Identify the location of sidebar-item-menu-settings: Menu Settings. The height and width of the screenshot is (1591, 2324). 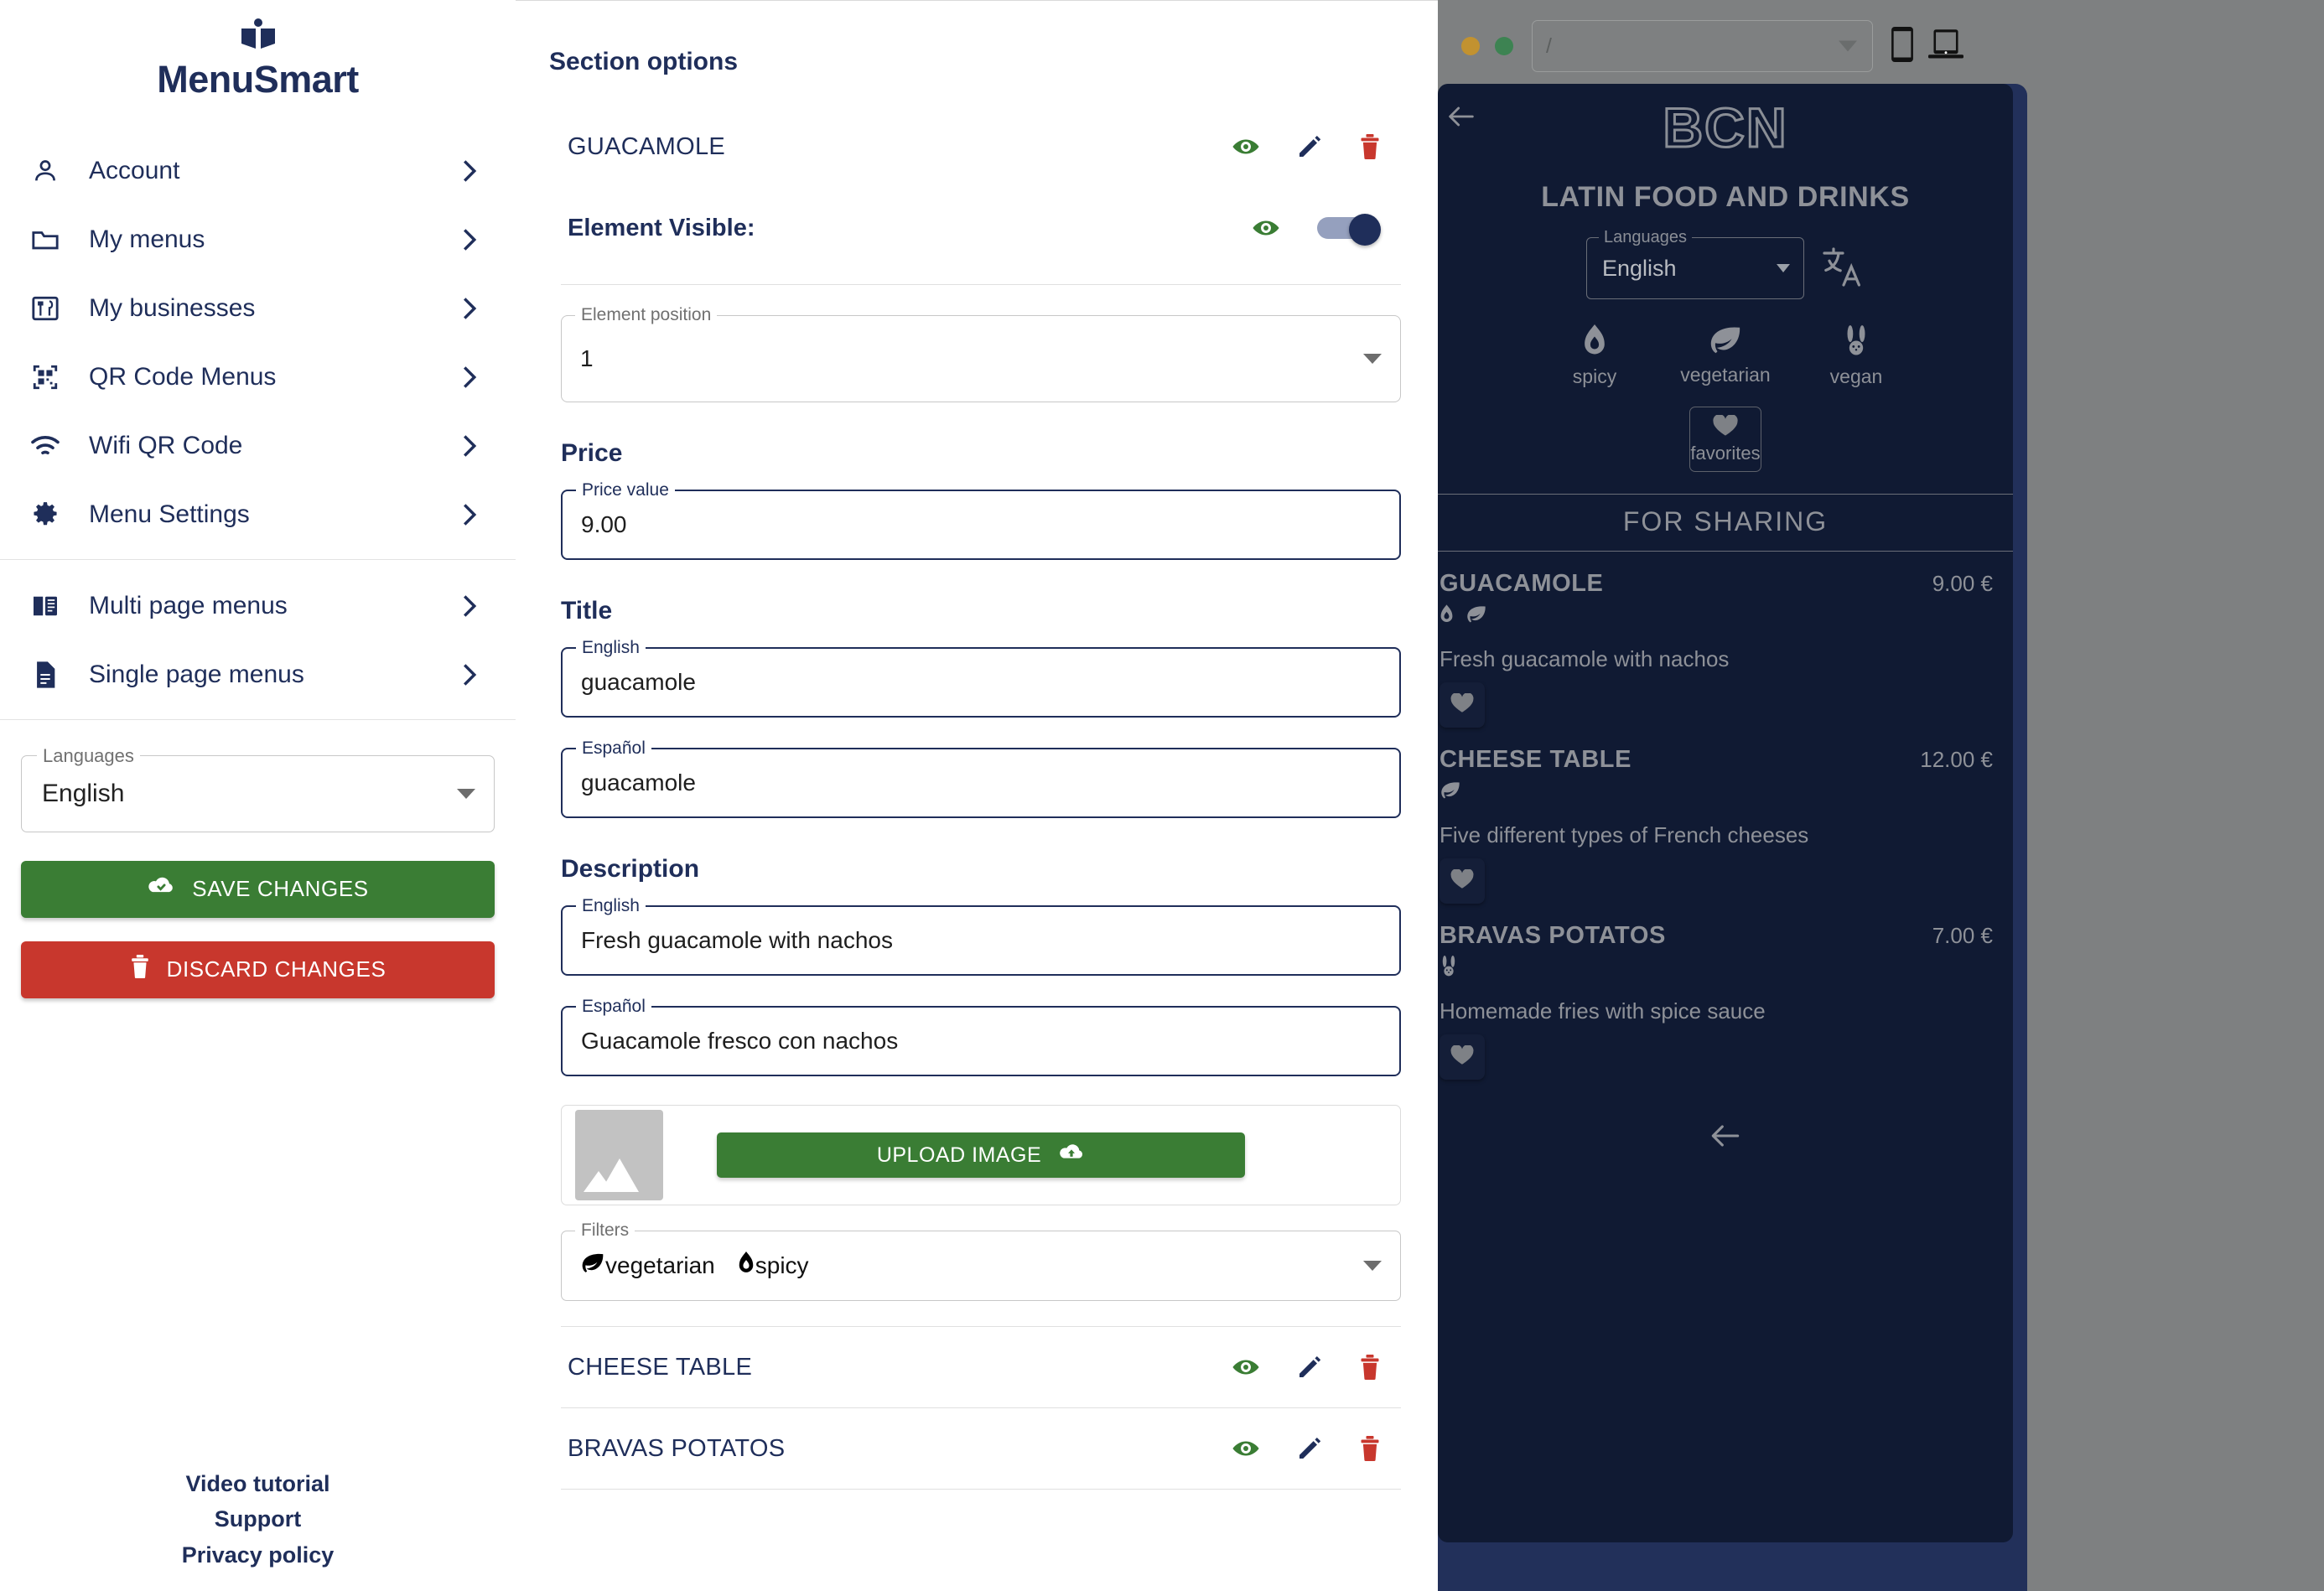
(258, 514).